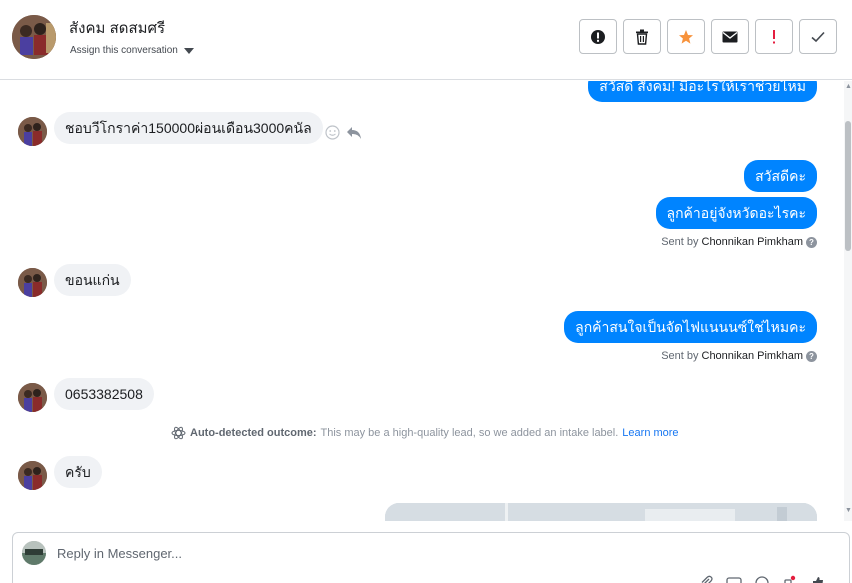 The width and height of the screenshot is (852, 583). Describe the element at coordinates (818, 579) in the screenshot. I see `like-icon` at that location.